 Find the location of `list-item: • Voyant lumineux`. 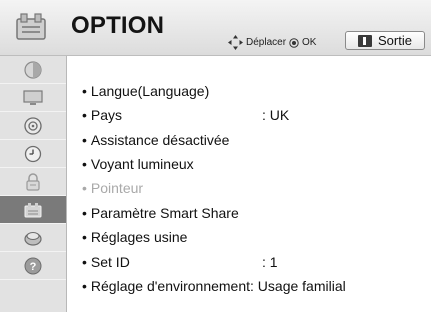

list-item: • Voyant lumineux is located at coordinates (138, 164).